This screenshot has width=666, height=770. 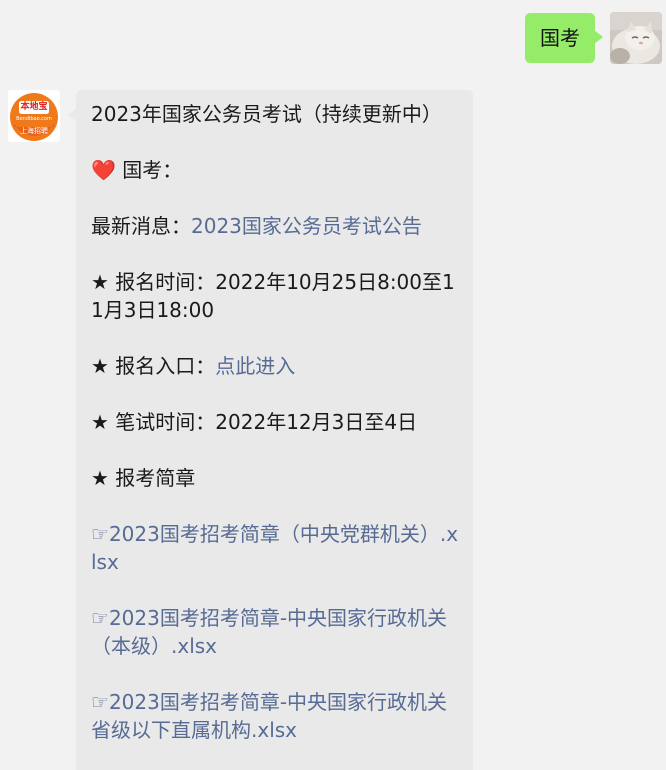 I want to click on file-link-item: ☞2023国考招考简章-中央国家行政机关（本级）.xlsx, so click(x=276, y=632).